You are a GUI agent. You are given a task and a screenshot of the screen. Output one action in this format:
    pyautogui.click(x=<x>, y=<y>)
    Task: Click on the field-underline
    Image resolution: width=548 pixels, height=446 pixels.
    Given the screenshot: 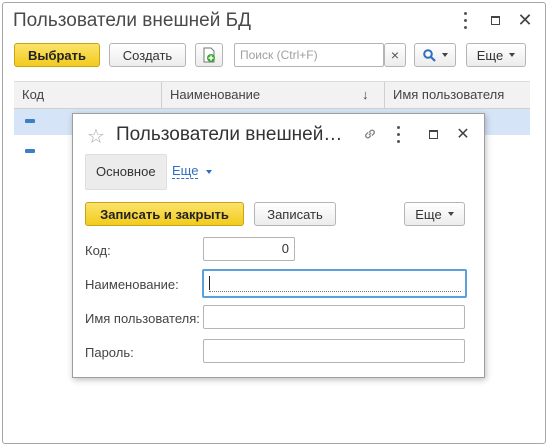 What is the action you would take?
    pyautogui.click(x=335, y=291)
    